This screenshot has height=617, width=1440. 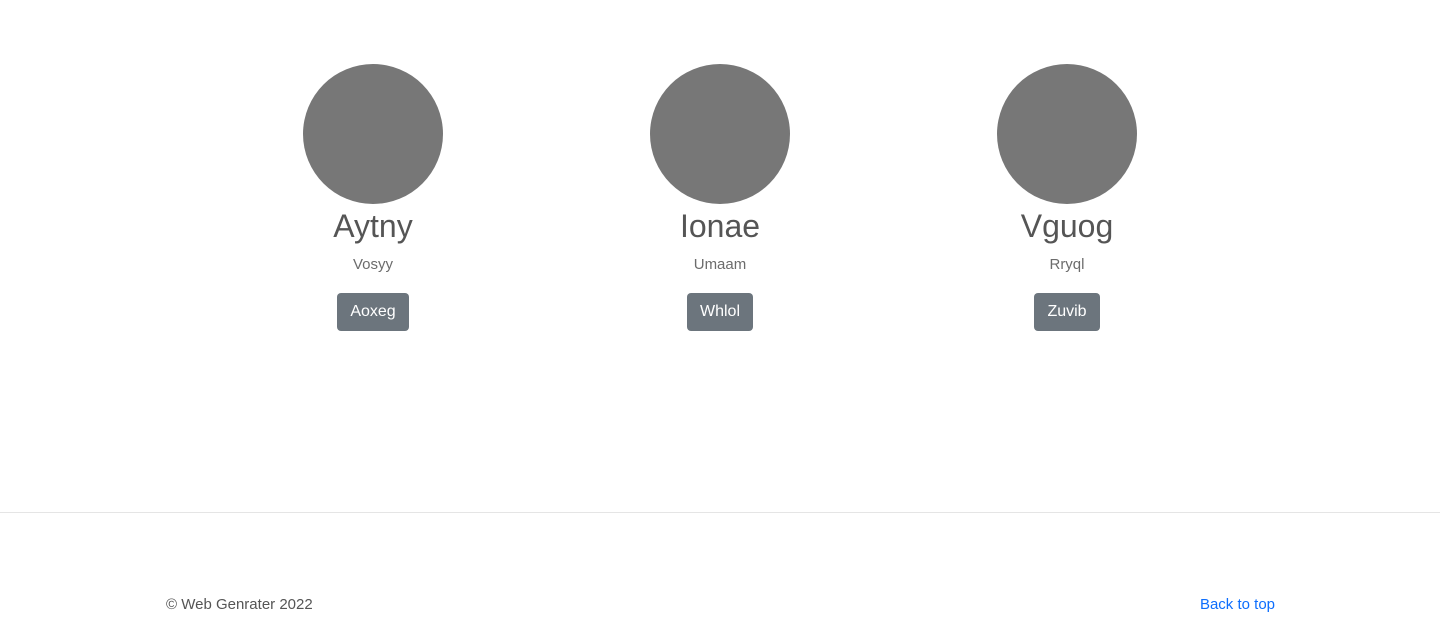 What do you see at coordinates (373, 226) in the screenshot?
I see `card-name: Aytny` at bounding box center [373, 226].